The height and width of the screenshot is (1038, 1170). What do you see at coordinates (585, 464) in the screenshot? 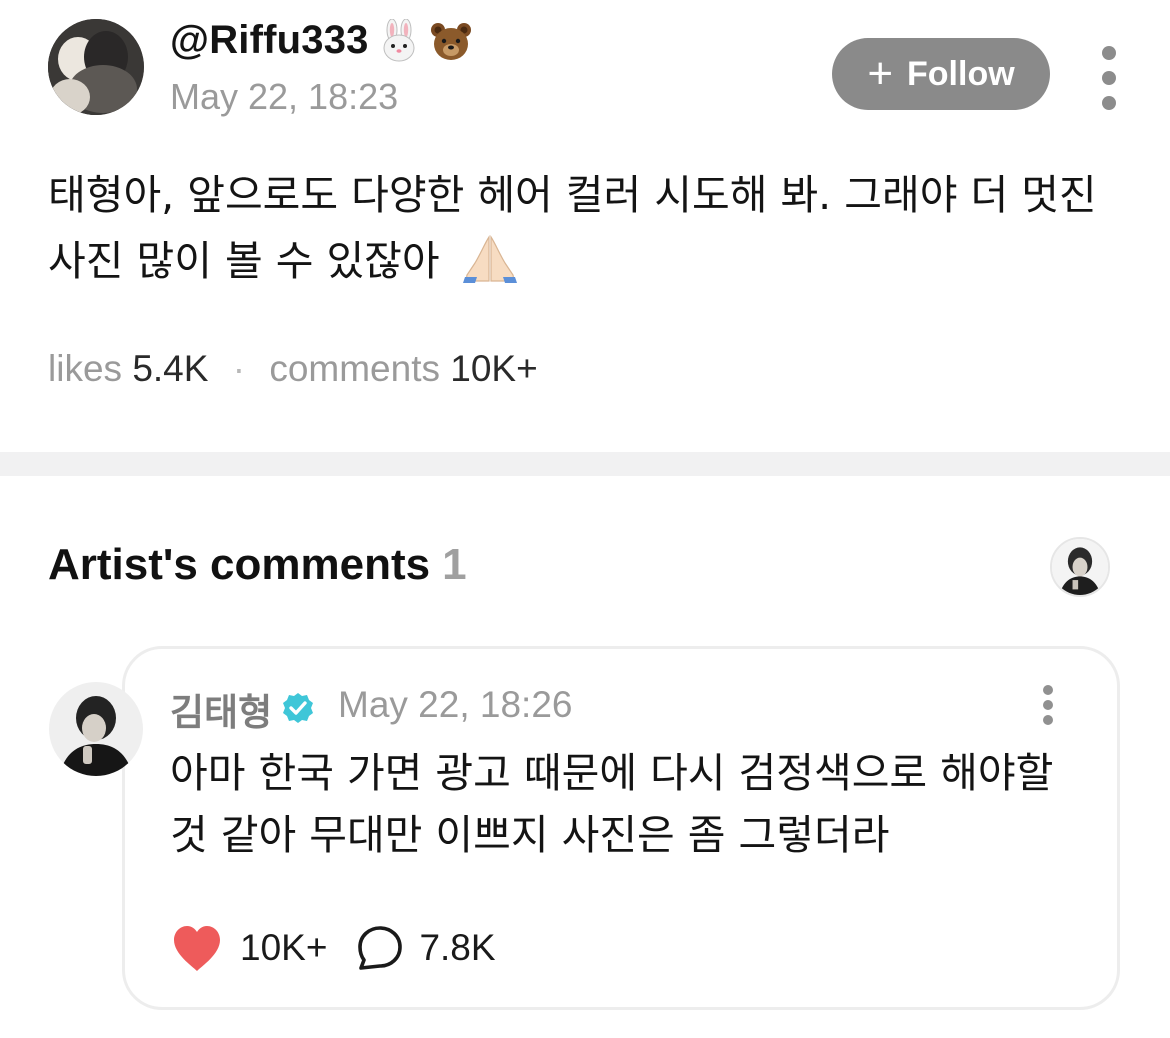
I see `section-divider` at bounding box center [585, 464].